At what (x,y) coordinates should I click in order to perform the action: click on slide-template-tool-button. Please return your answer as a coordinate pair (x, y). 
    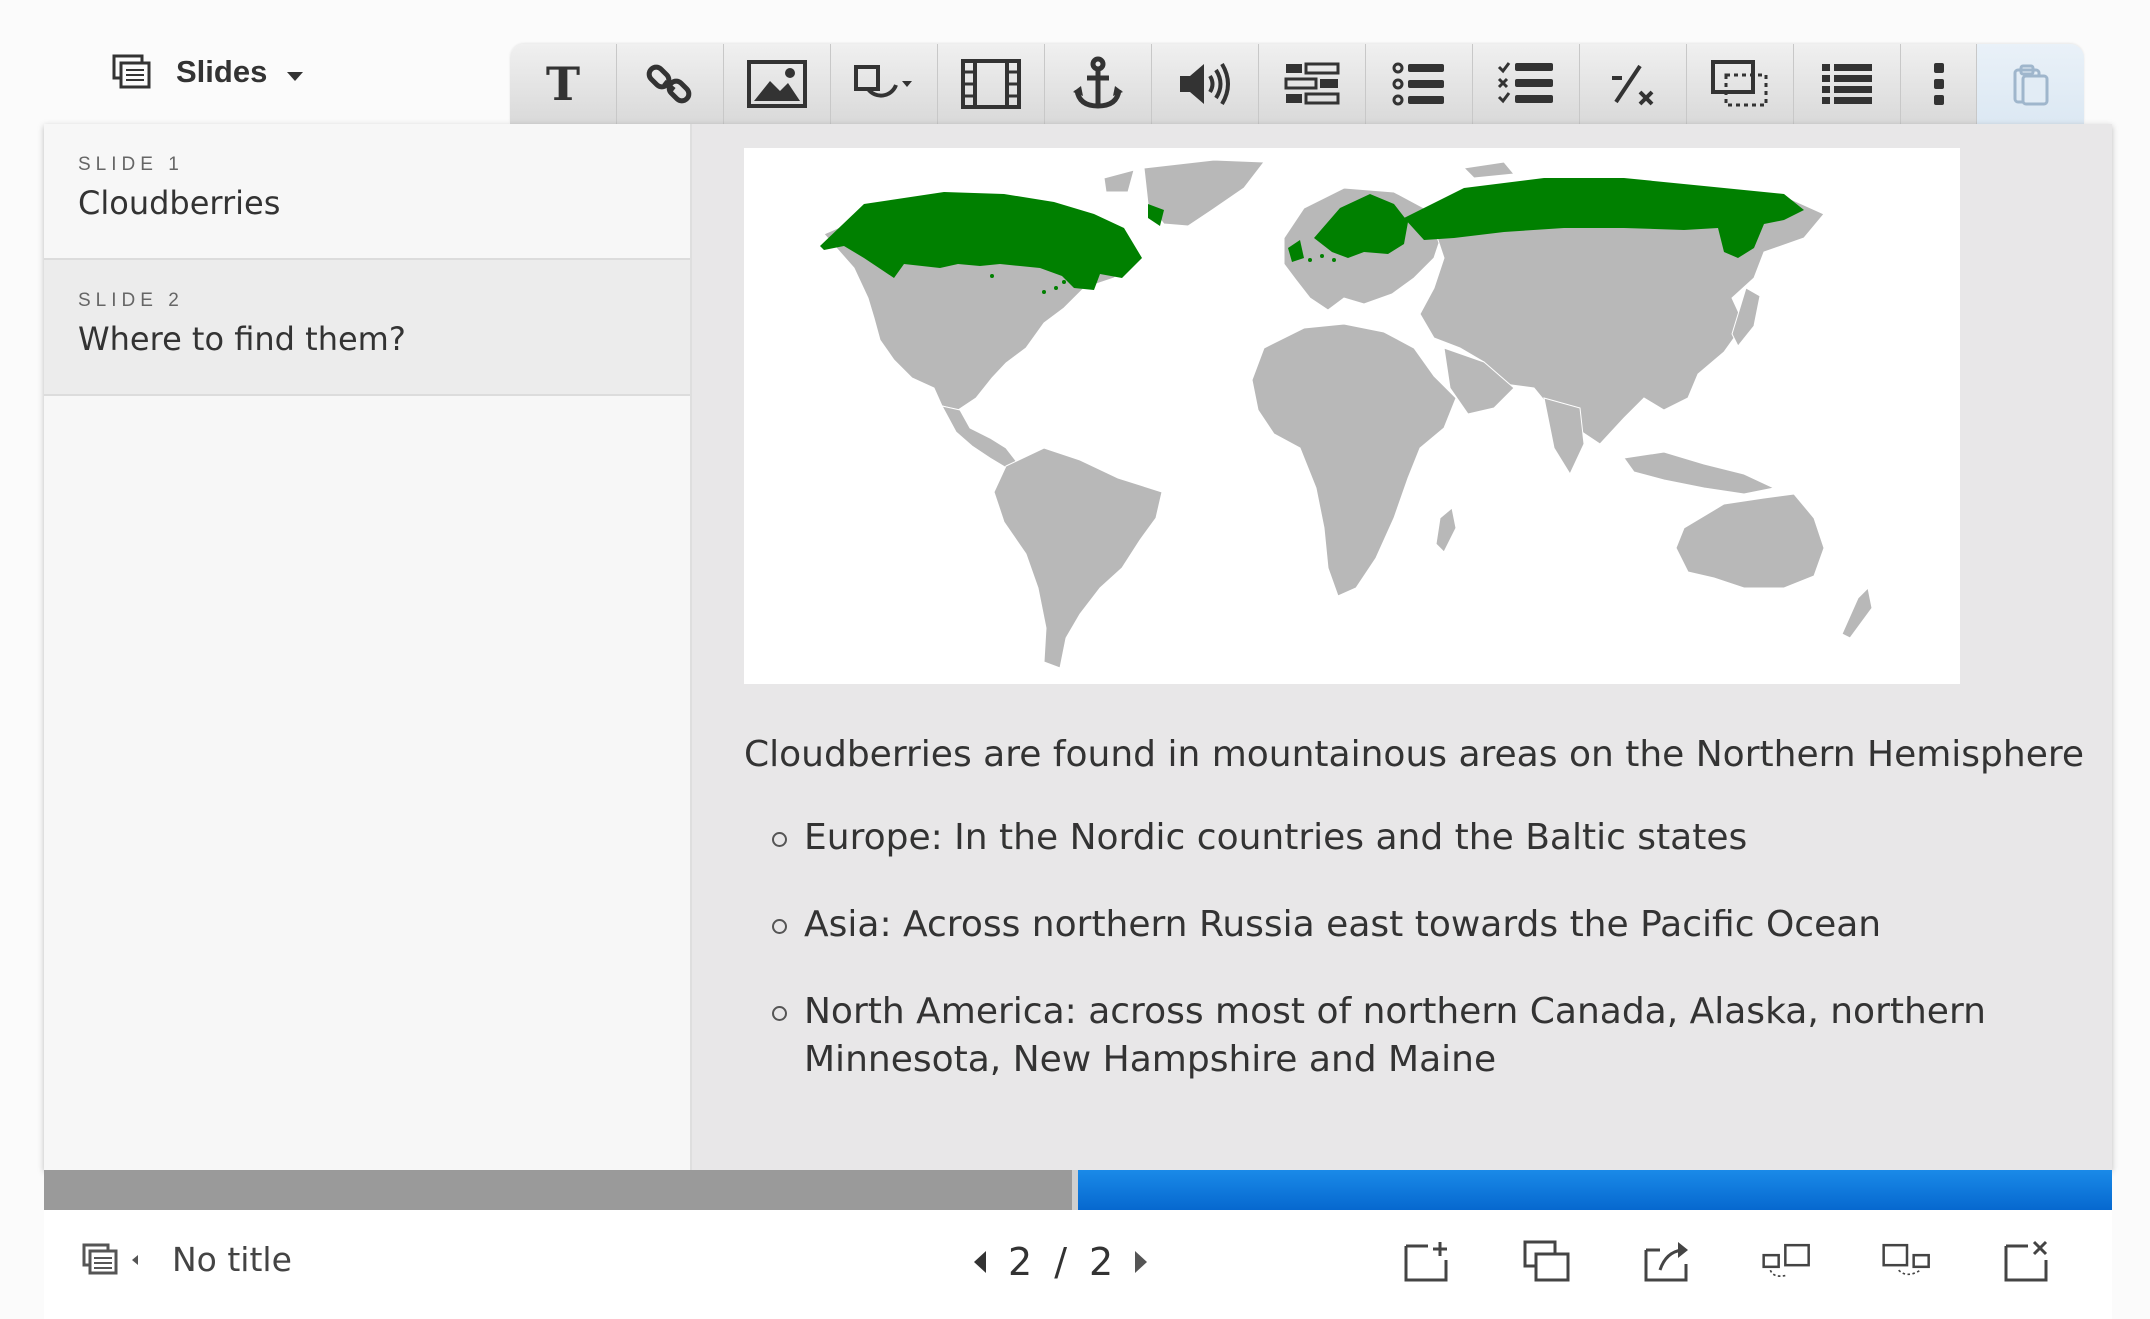
    Looking at the image, I should click on (1740, 84).